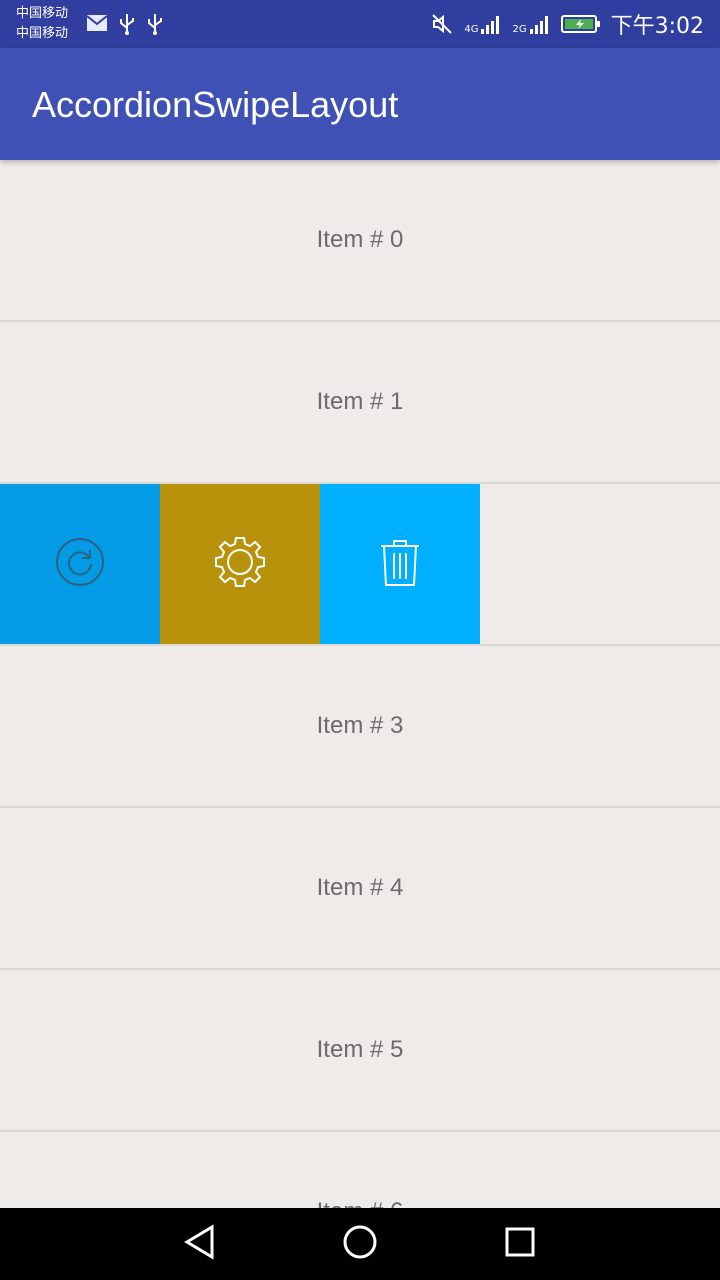  Describe the element at coordinates (42, 13) in the screenshot. I see `carrier-1: 中国移动` at that location.